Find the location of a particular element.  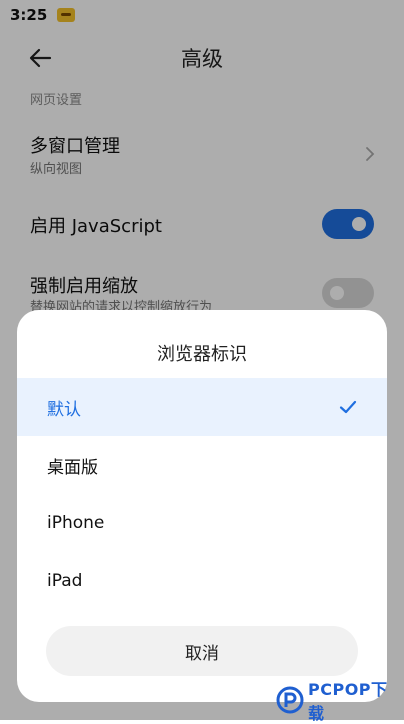

option-ipad: iPad is located at coordinates (202, 581).